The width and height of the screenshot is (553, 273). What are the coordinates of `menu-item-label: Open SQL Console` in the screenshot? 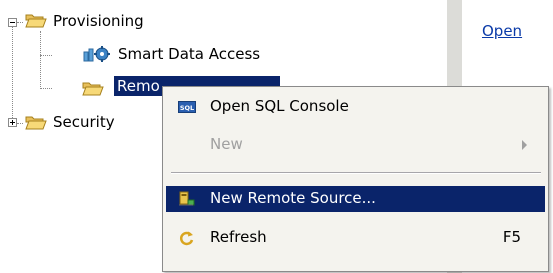 It's located at (279, 106).